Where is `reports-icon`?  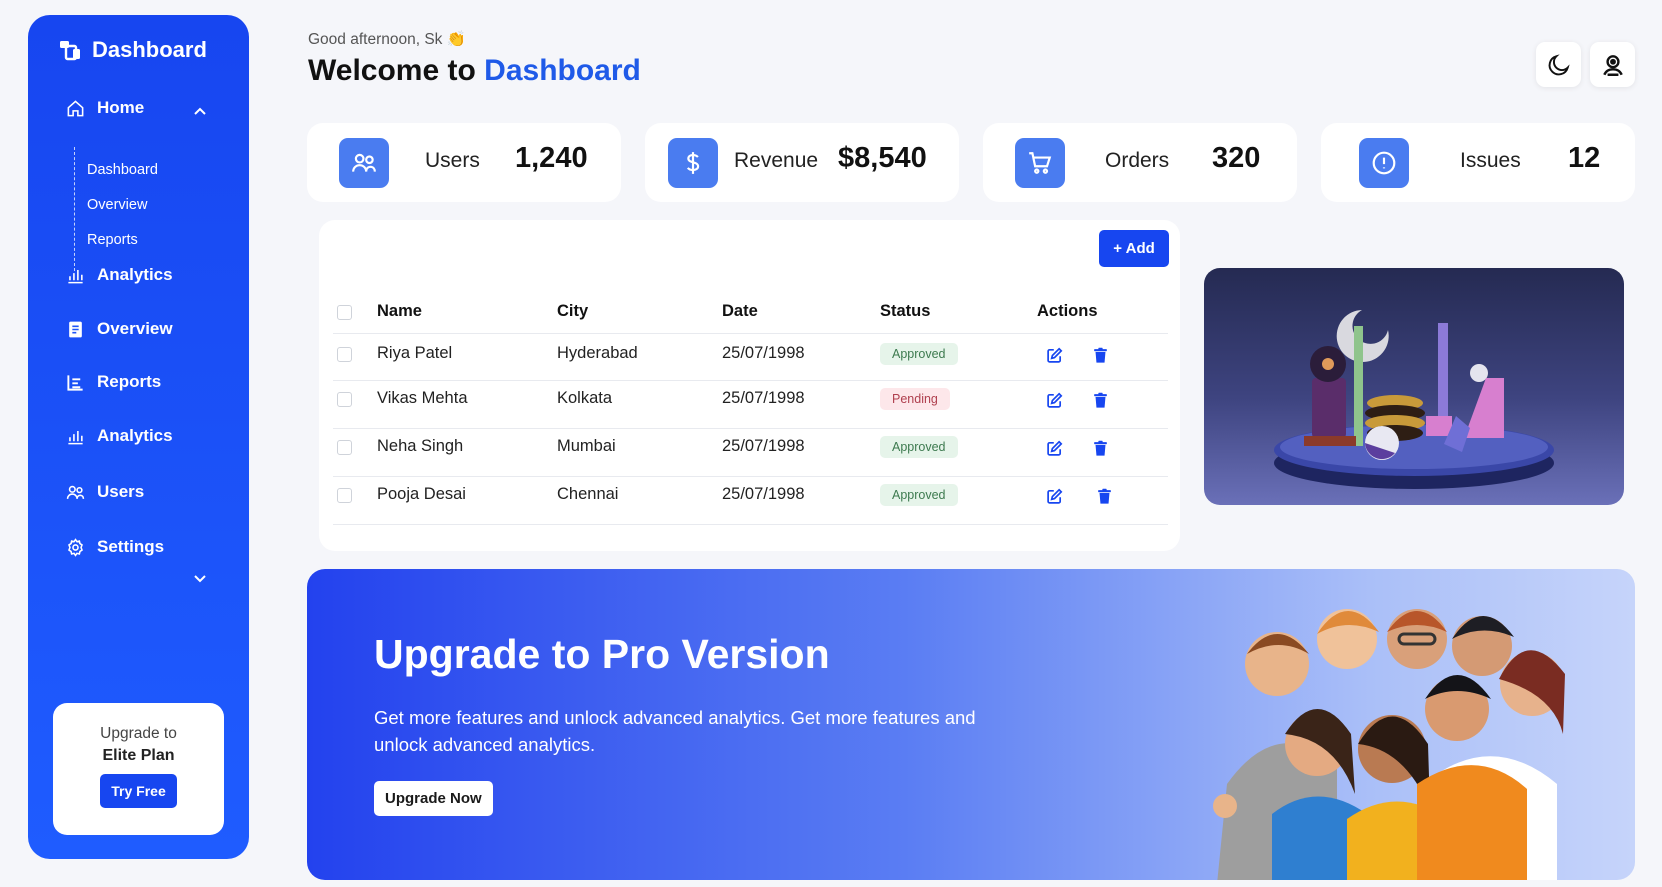
reports-icon is located at coordinates (75, 382).